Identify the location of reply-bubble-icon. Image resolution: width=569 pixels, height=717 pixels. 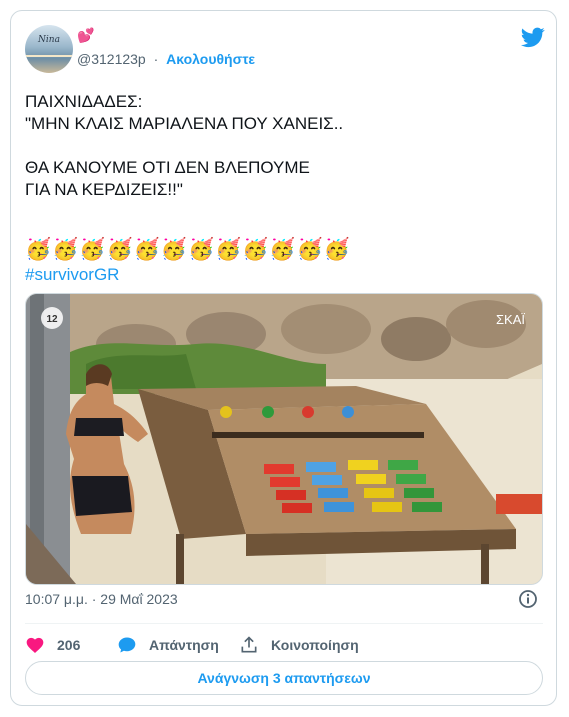
(127, 645).